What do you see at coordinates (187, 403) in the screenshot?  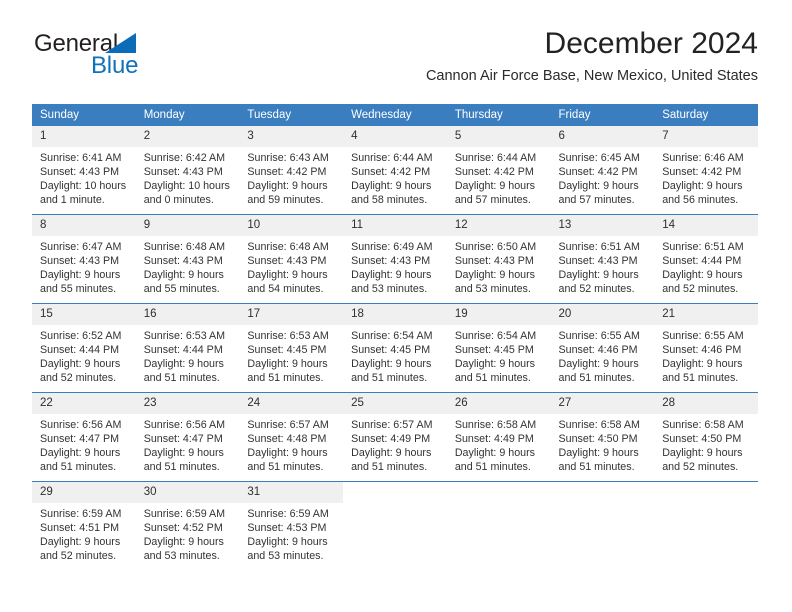 I see `day-number: 23` at bounding box center [187, 403].